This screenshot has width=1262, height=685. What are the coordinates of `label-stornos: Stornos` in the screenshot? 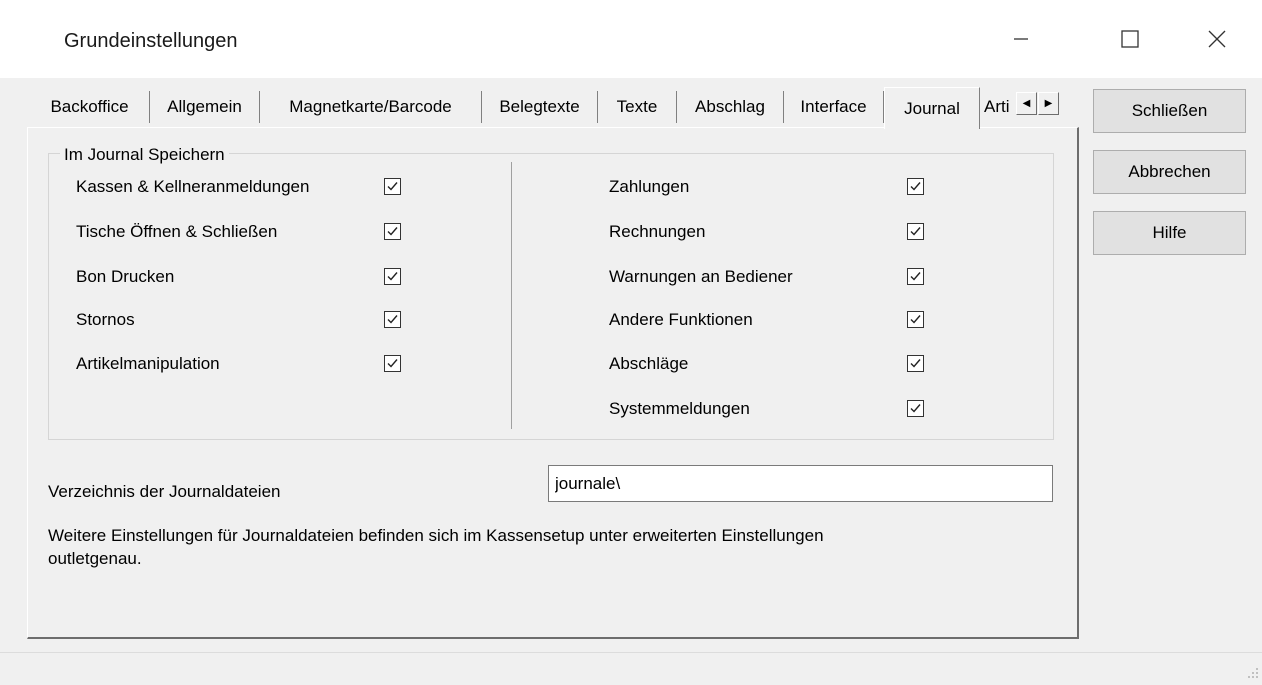 It's located at (105, 319).